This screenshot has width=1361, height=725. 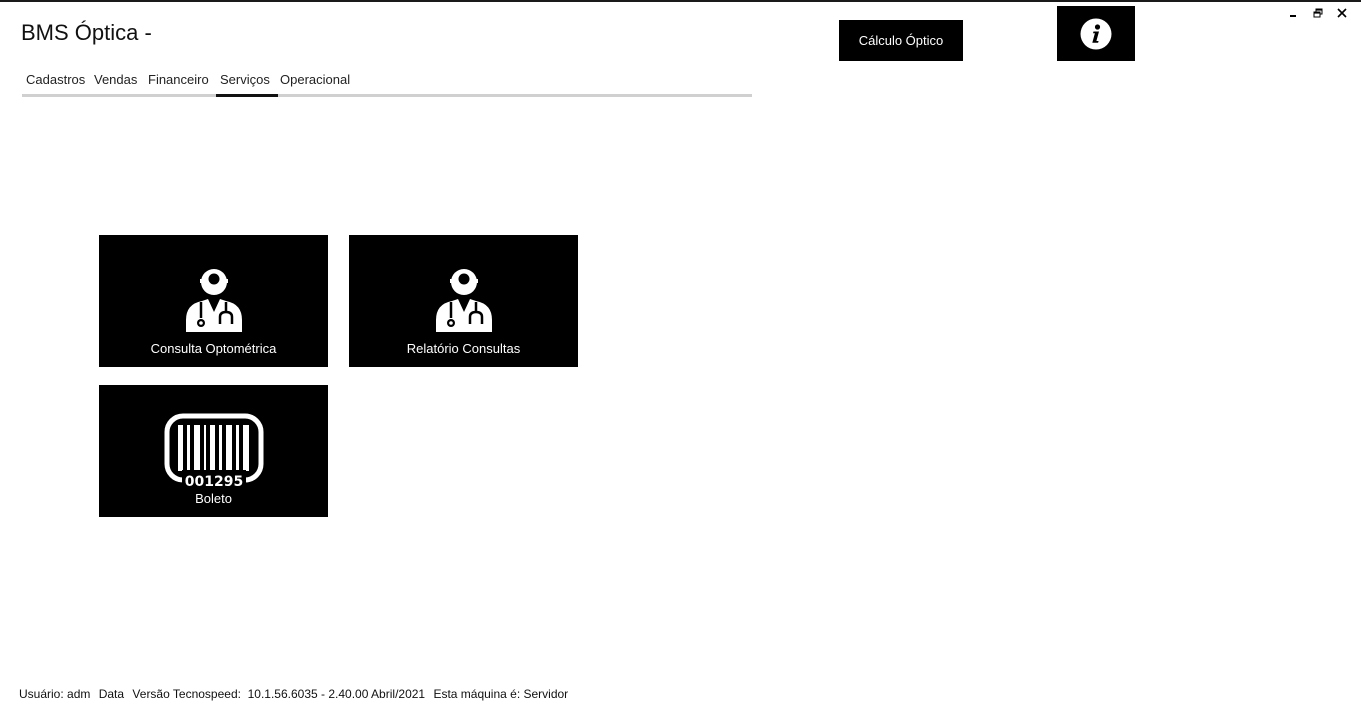 I want to click on close-button, so click(x=1342, y=13).